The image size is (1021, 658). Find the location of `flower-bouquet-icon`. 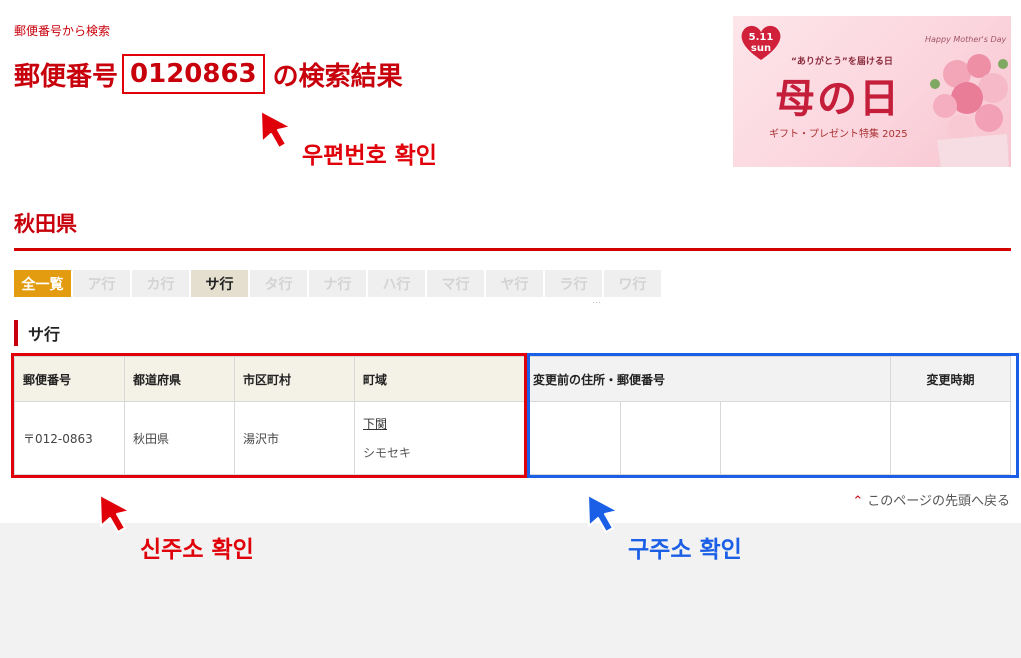

flower-bouquet-icon is located at coordinates (969, 110).